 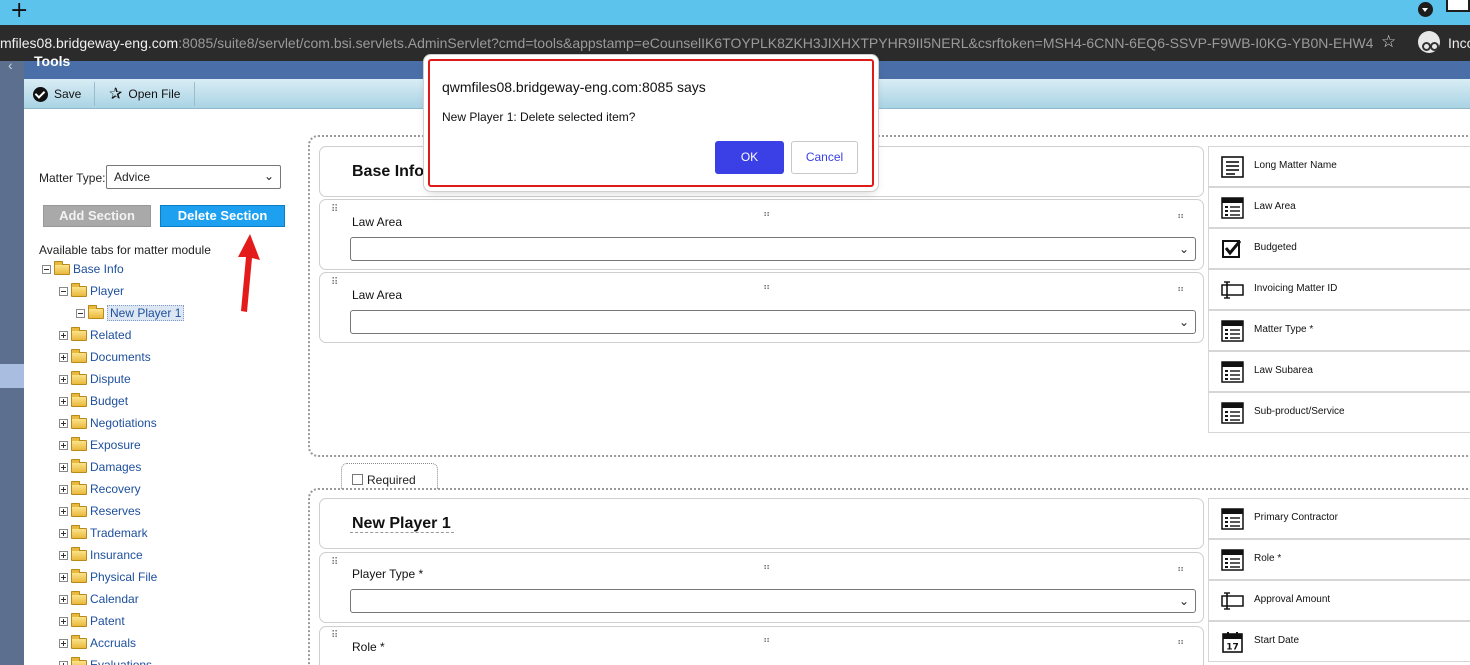 I want to click on text-input-icon, so click(x=1232, y=290).